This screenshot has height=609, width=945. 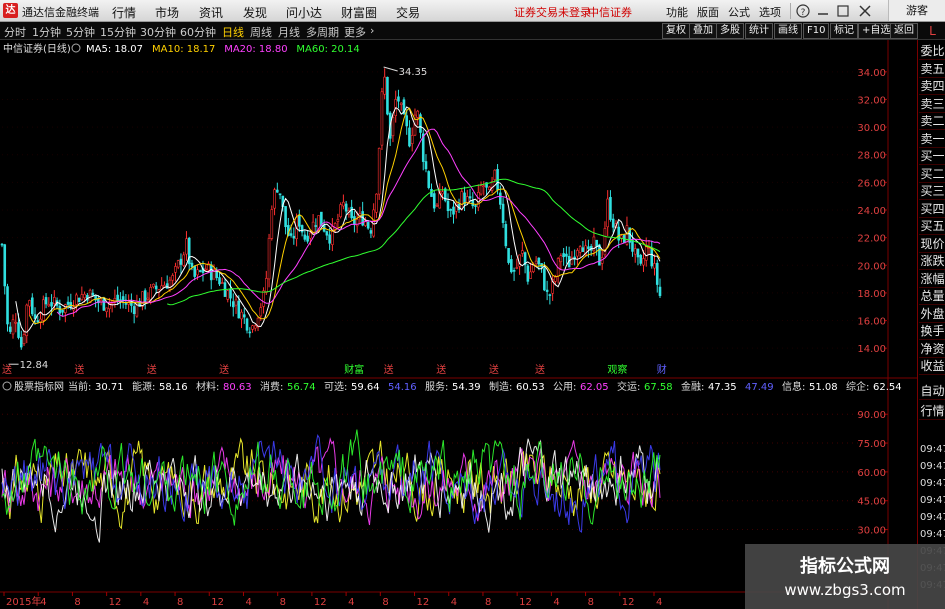 I want to click on indicator-value-3: 56.74, so click(x=301, y=387).